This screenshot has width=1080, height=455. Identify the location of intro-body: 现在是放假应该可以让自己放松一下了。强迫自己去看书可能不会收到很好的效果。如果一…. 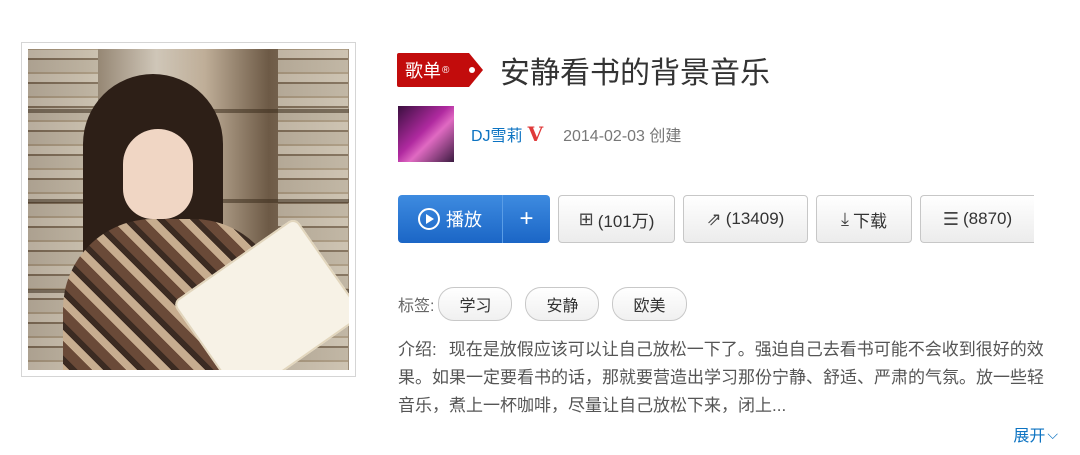
(721, 377).